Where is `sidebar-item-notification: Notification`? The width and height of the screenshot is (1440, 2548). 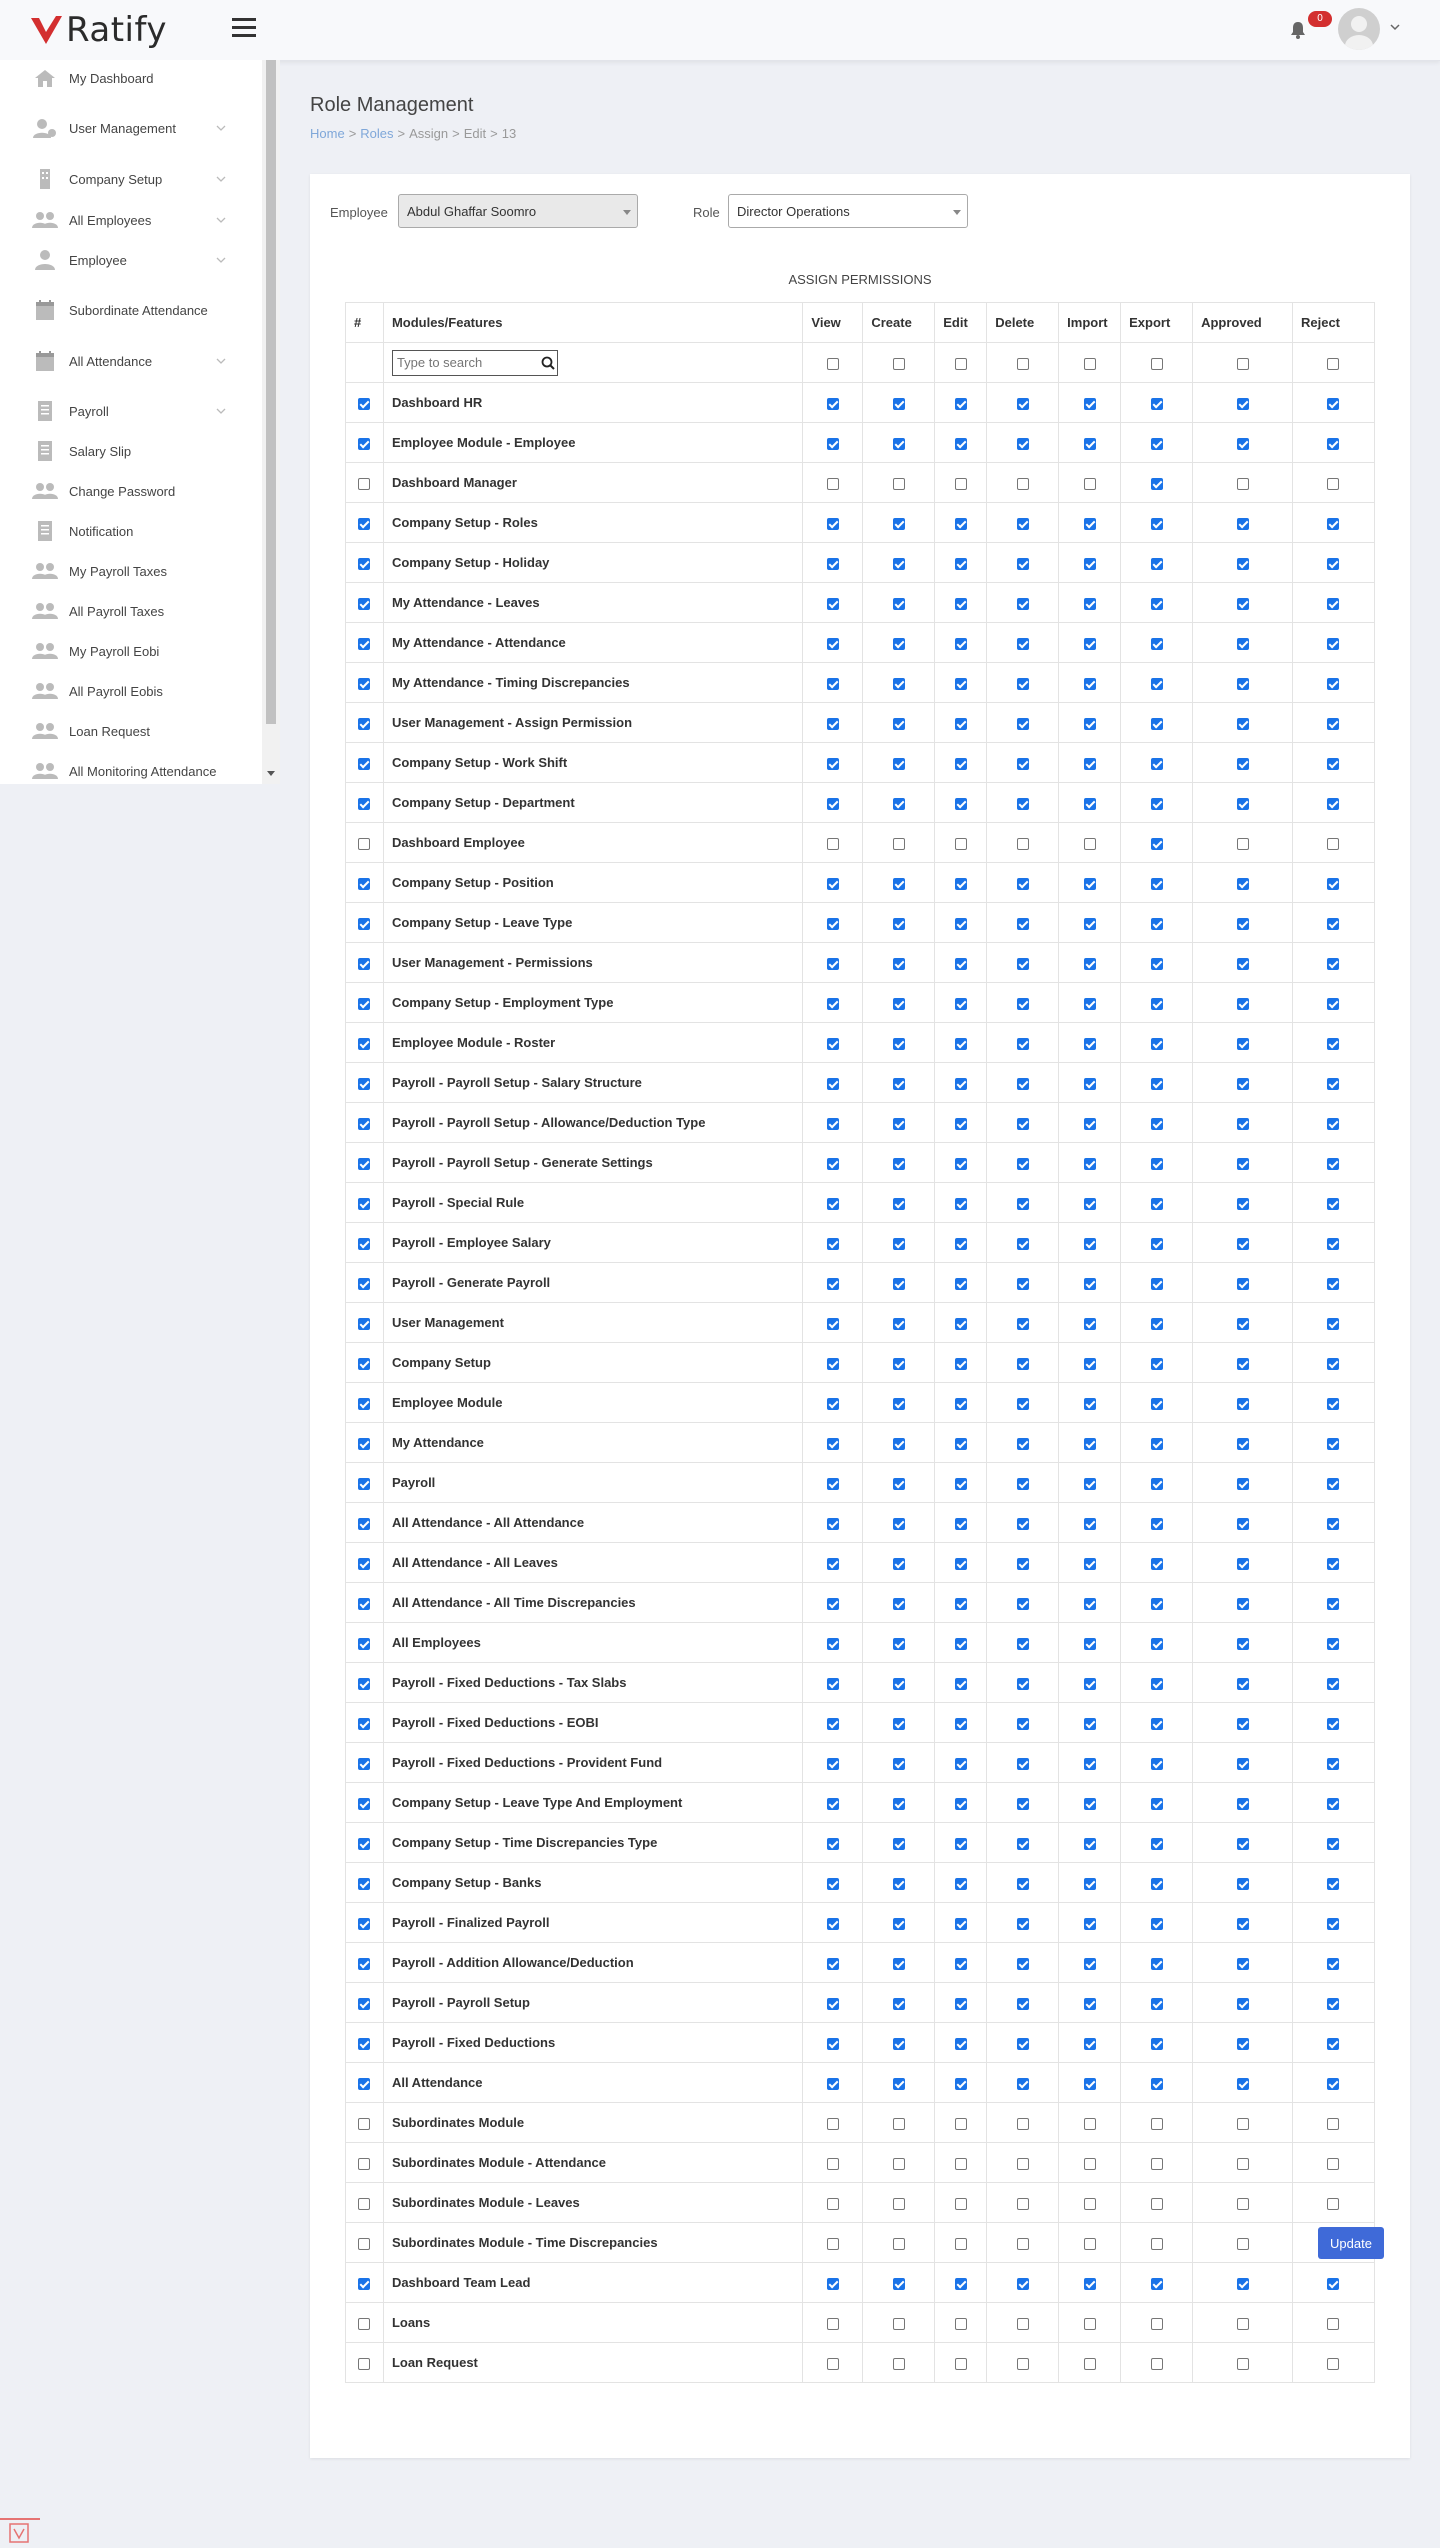
sidebar-item-notification: Notification is located at coordinates (131, 531).